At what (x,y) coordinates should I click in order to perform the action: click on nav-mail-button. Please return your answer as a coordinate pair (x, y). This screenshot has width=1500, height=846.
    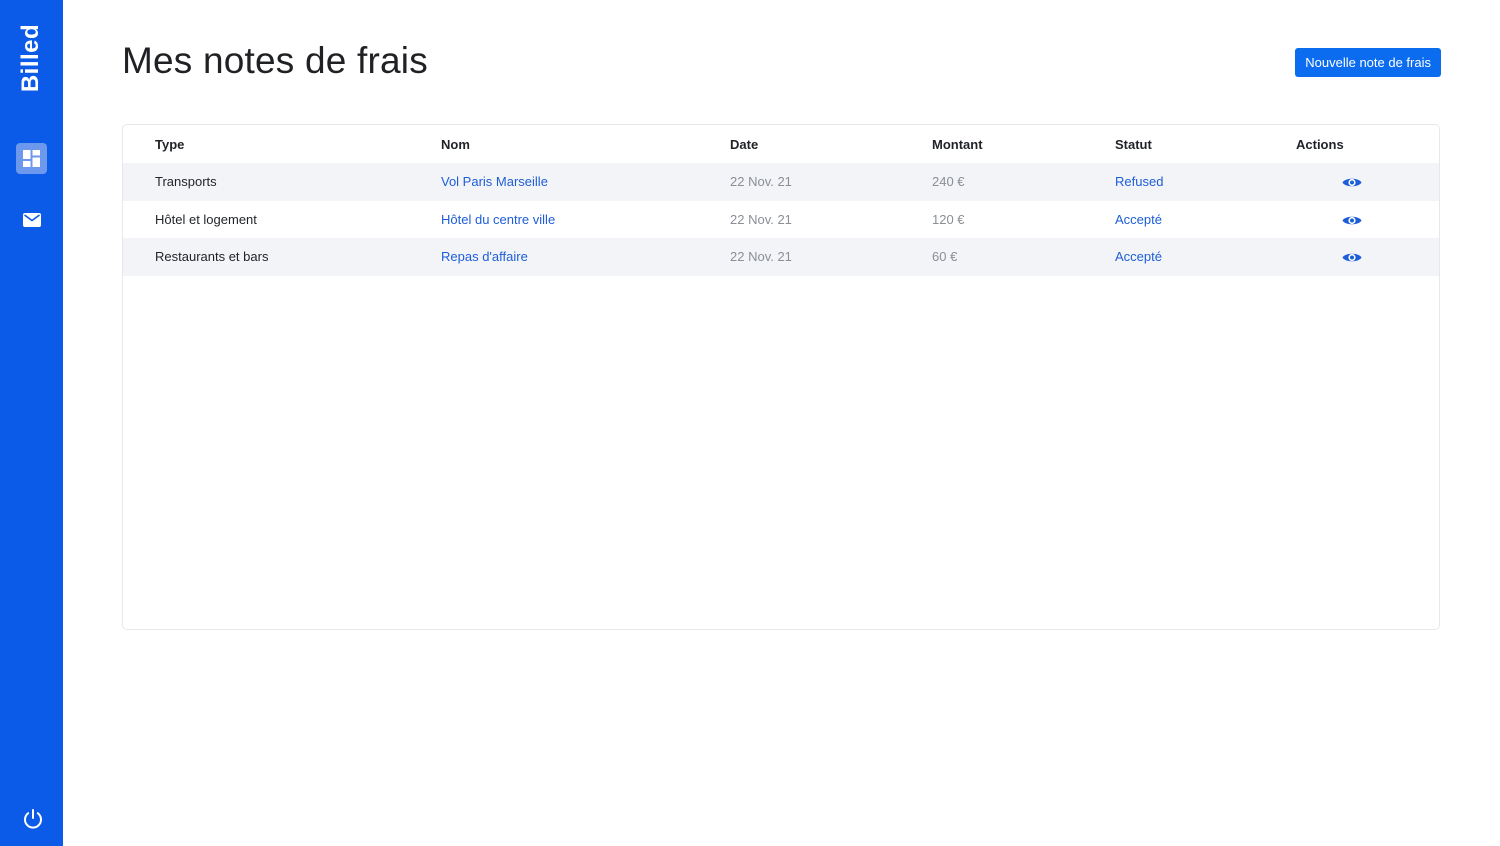
    Looking at the image, I should click on (31, 219).